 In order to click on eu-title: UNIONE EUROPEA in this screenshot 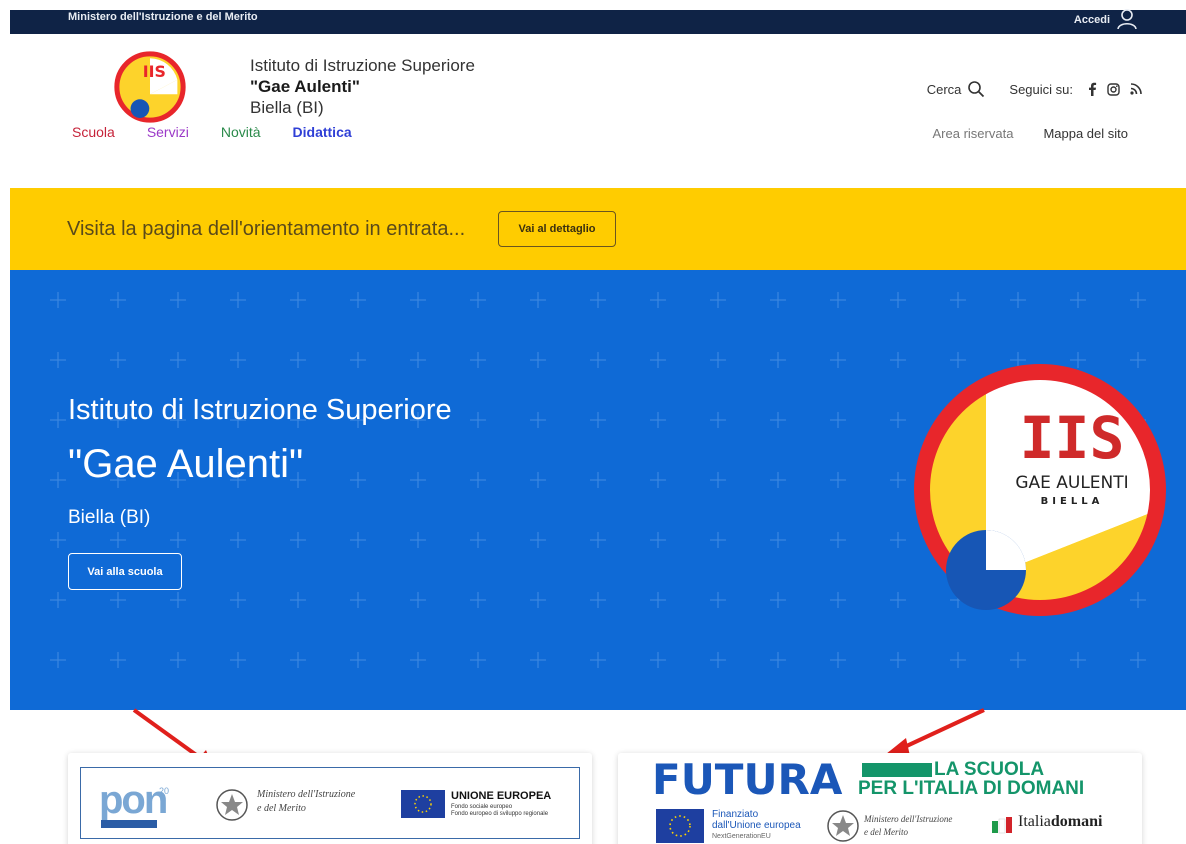, I will do `click(501, 796)`.